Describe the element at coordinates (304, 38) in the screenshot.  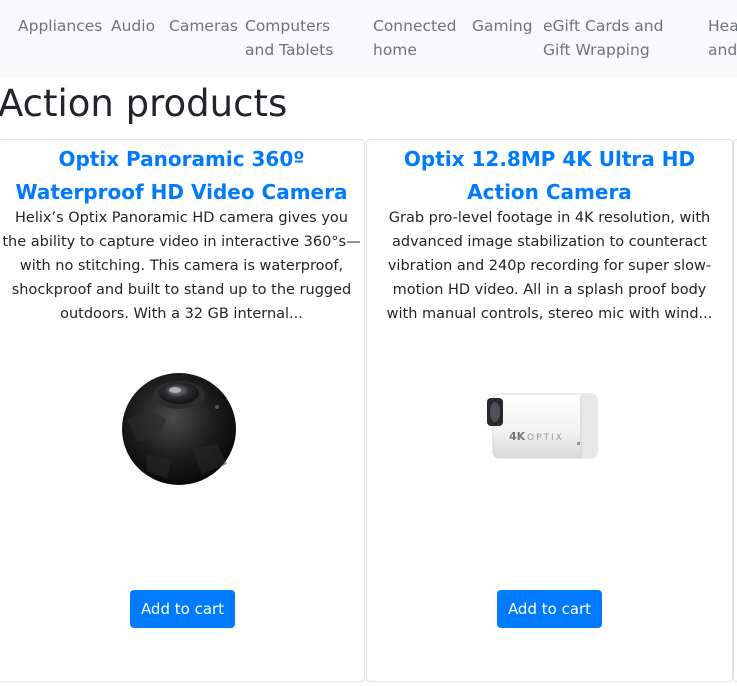
I see `nav-item-computers-and-tablets: Computers and Tablets` at that location.